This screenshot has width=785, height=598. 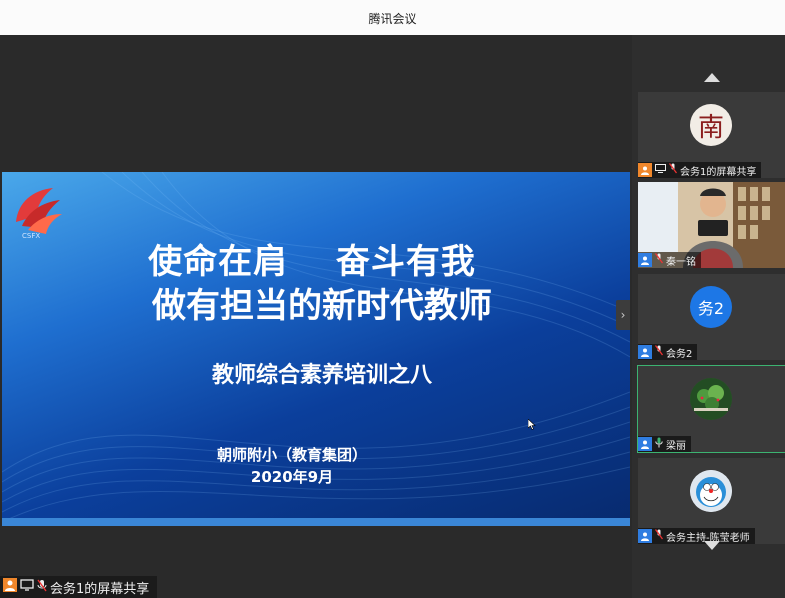 I want to click on share-badge-label: 会务1的屏幕共享, so click(x=100, y=589).